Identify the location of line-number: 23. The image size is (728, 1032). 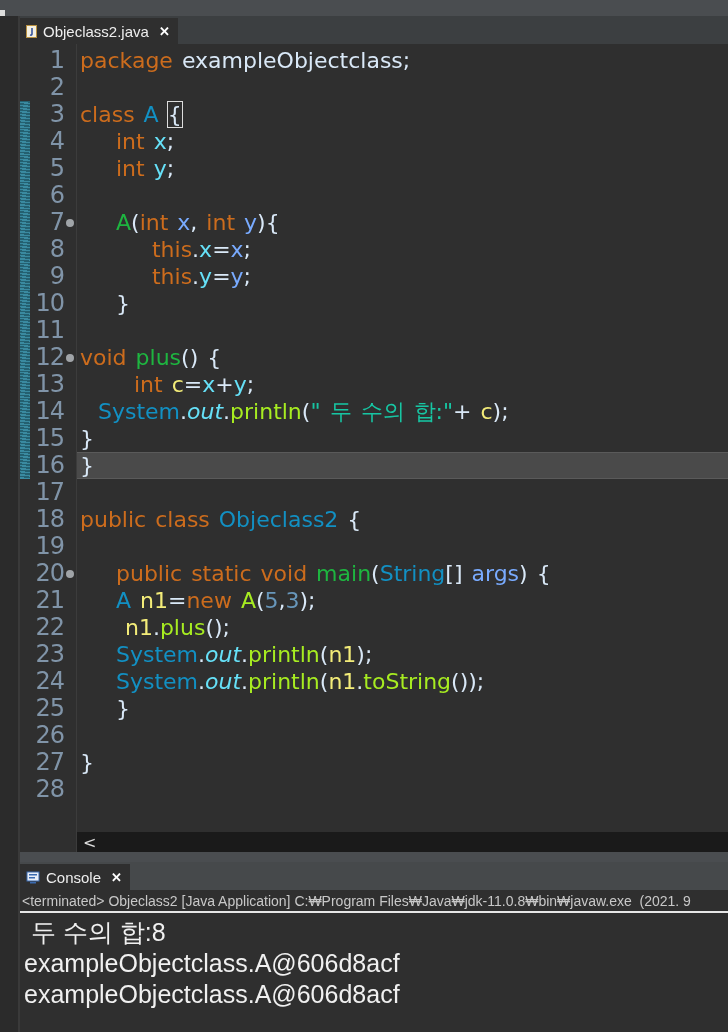
(49, 654).